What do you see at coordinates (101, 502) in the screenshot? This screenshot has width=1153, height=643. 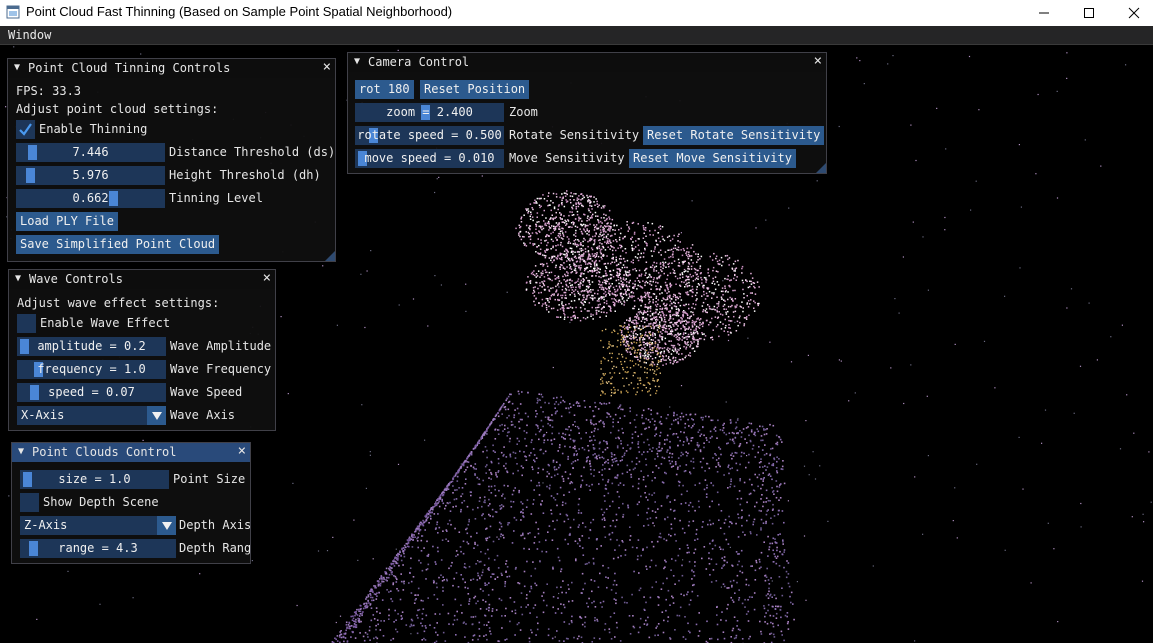 I see `show-depth-scene-label: Show Depth Scene` at bounding box center [101, 502].